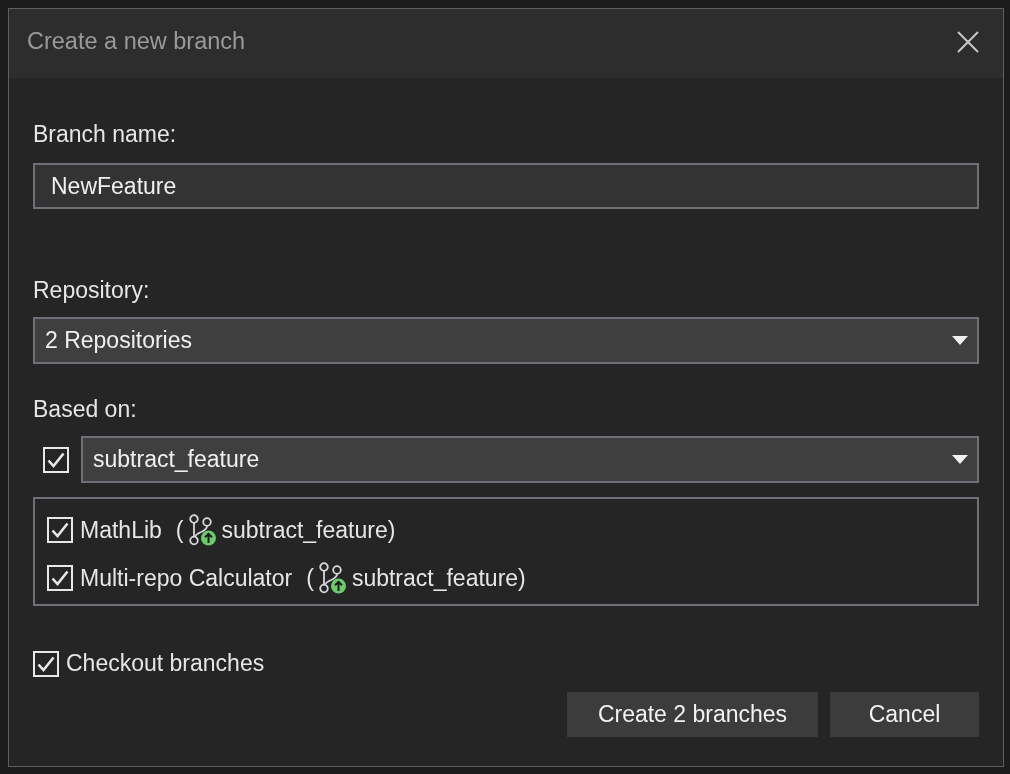 Image resolution: width=1010 pixels, height=774 pixels. What do you see at coordinates (105, 134) in the screenshot?
I see `field-label: Branch name:` at bounding box center [105, 134].